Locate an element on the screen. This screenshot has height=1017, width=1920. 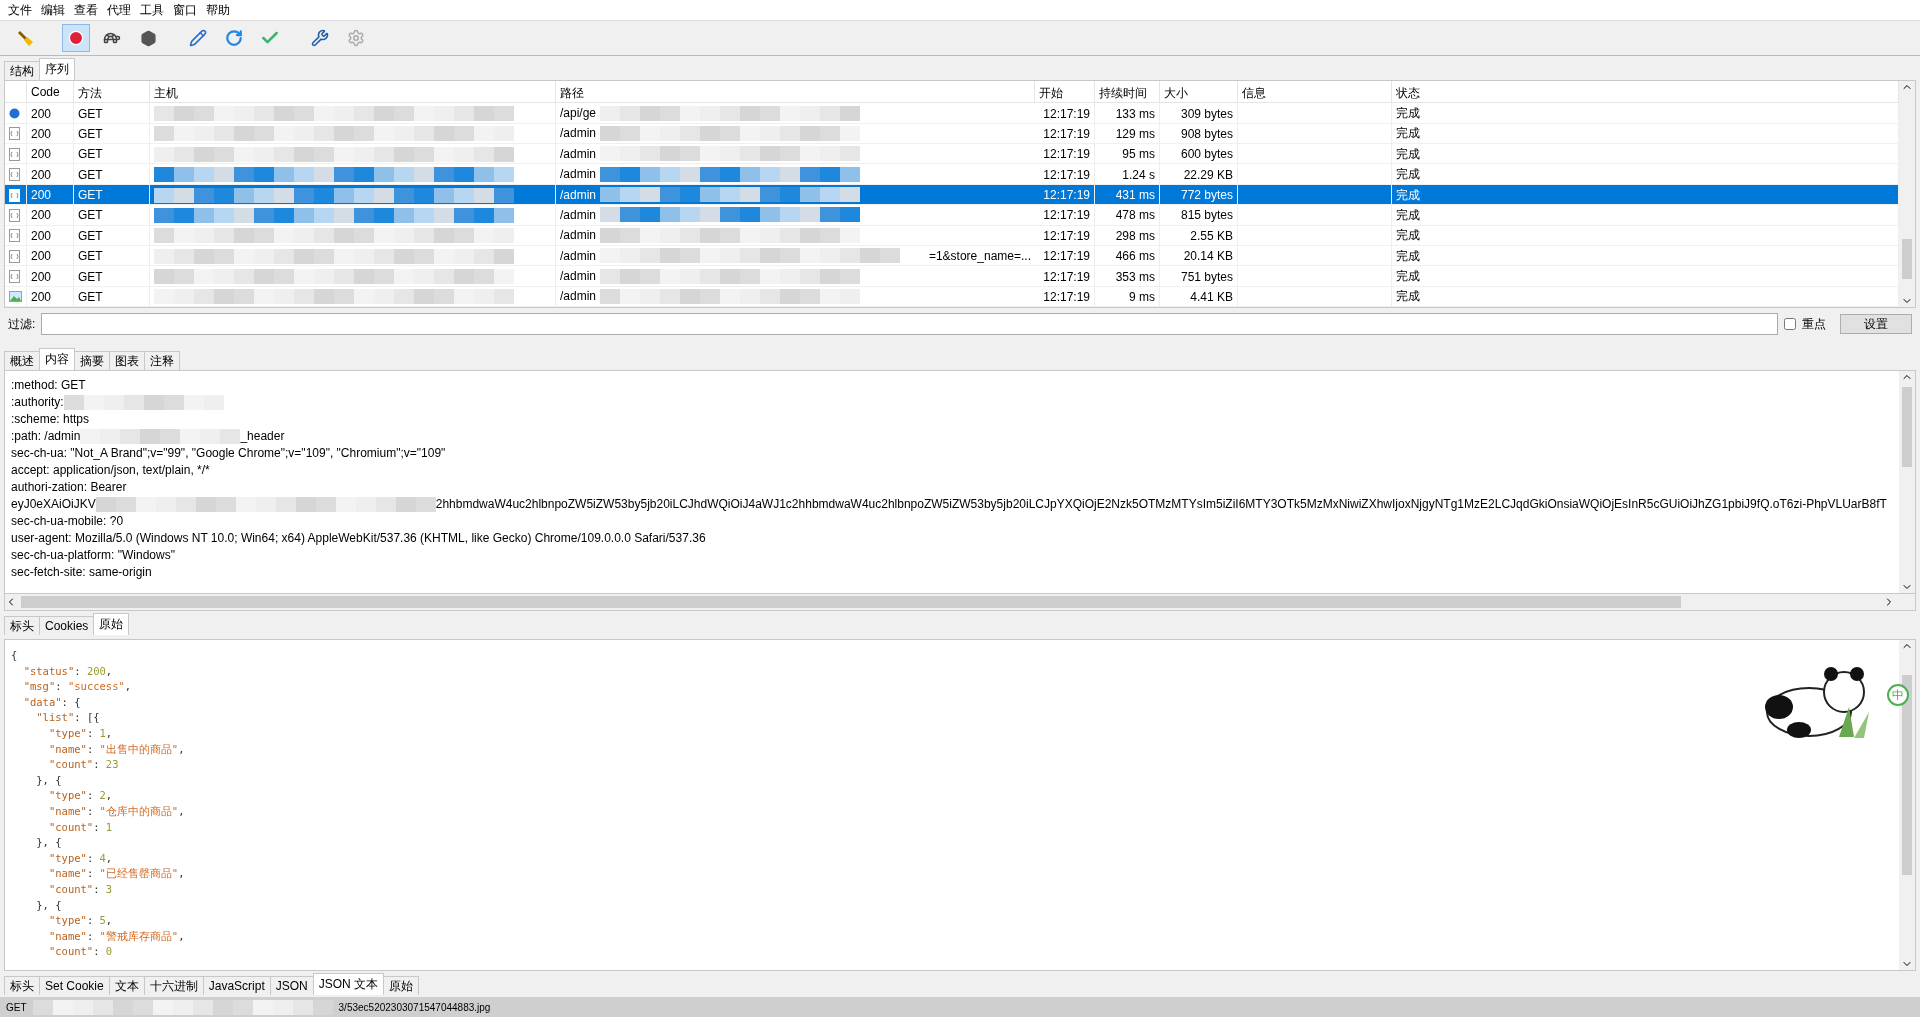
menu-item: 代理 is located at coordinates (119, 10).